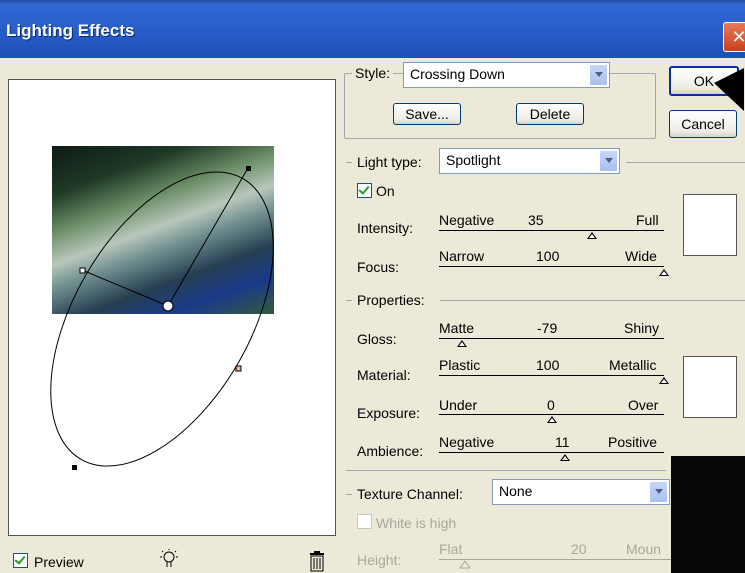 This screenshot has height=573, width=745. Describe the element at coordinates (389, 162) in the screenshot. I see `light-type-label: Light type:` at that location.